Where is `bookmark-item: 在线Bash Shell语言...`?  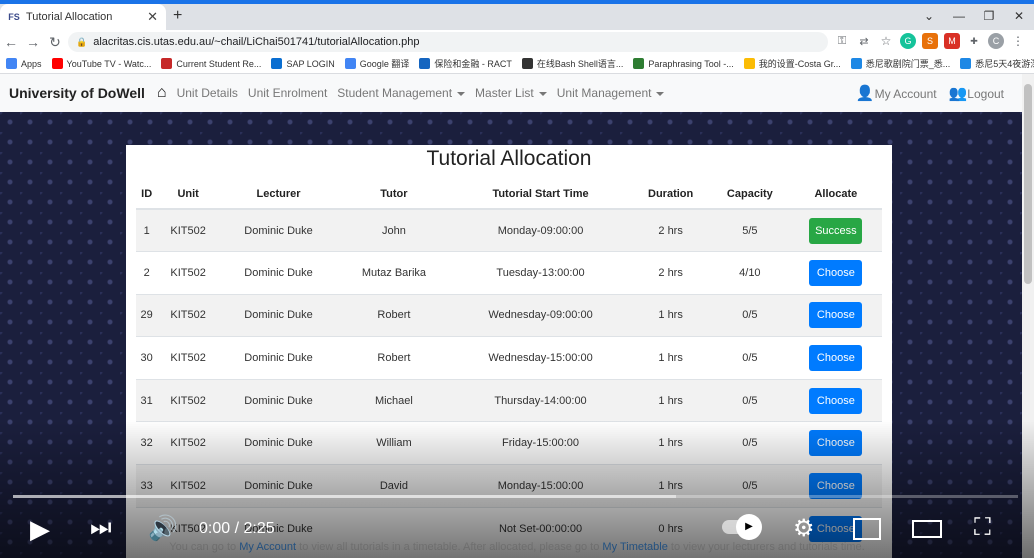
bookmark-item: 在线Bash Shell语言... is located at coordinates (572, 63).